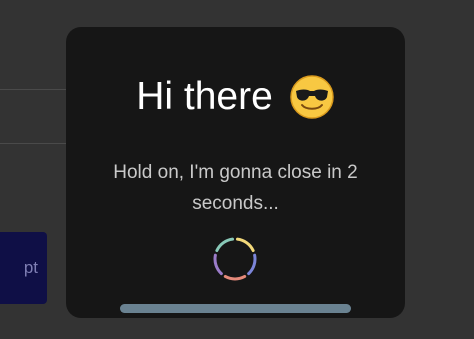 This screenshot has height=339, width=474. I want to click on auto-close-progress-fill, so click(235, 308).